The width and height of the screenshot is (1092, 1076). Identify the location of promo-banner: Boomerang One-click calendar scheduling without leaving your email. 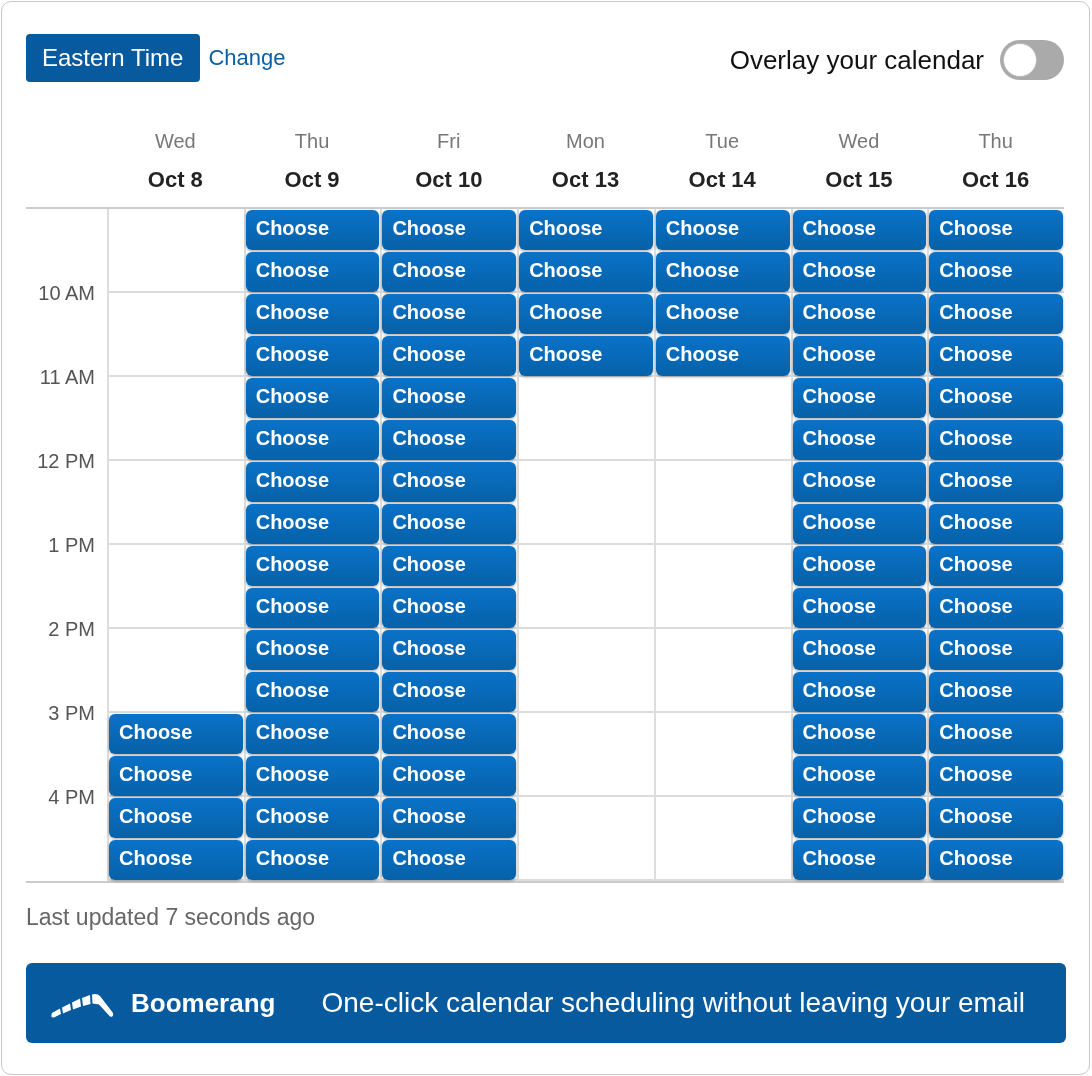
(546, 1003).